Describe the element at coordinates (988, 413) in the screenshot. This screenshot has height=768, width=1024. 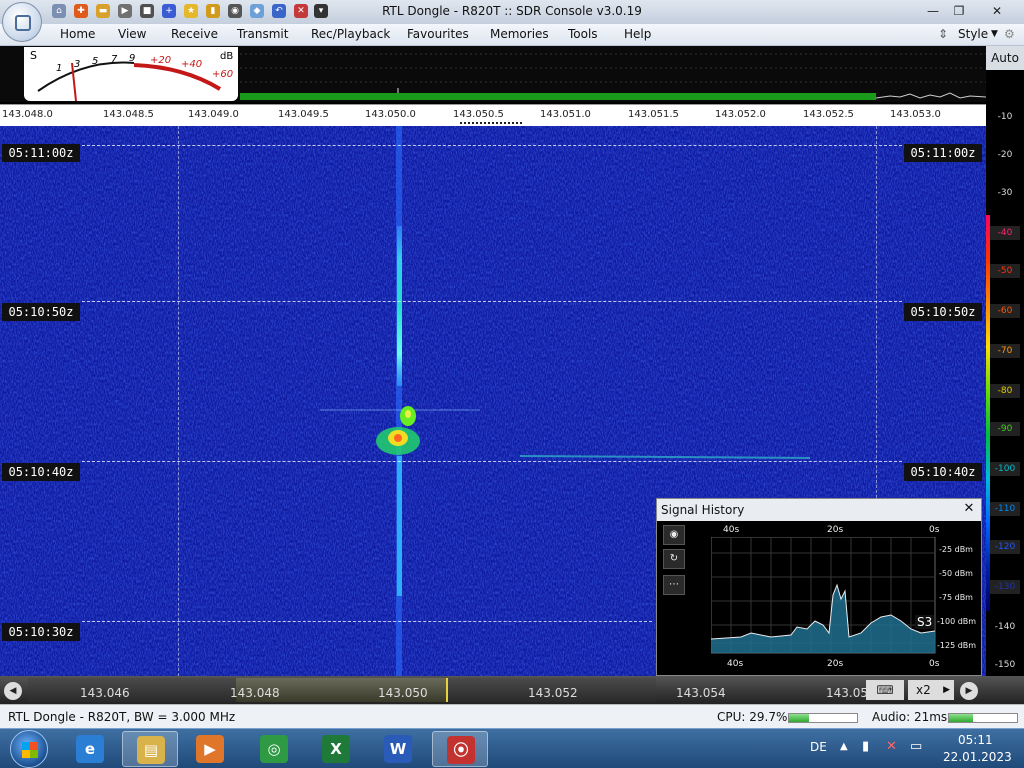
I see `color-scale-bar` at that location.